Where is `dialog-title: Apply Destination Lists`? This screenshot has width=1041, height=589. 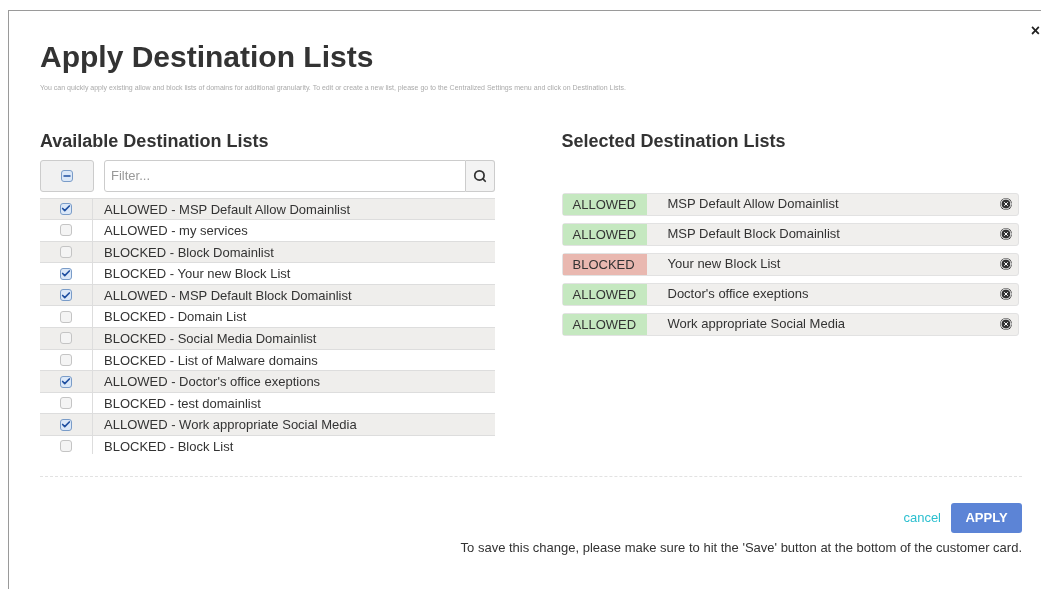 dialog-title: Apply Destination Lists is located at coordinates (207, 57).